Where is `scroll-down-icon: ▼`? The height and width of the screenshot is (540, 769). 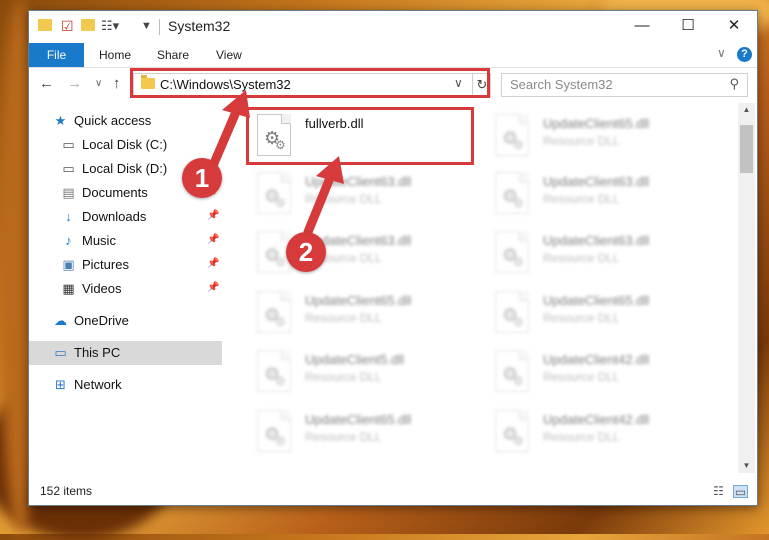 scroll-down-icon: ▼ is located at coordinates (746, 466).